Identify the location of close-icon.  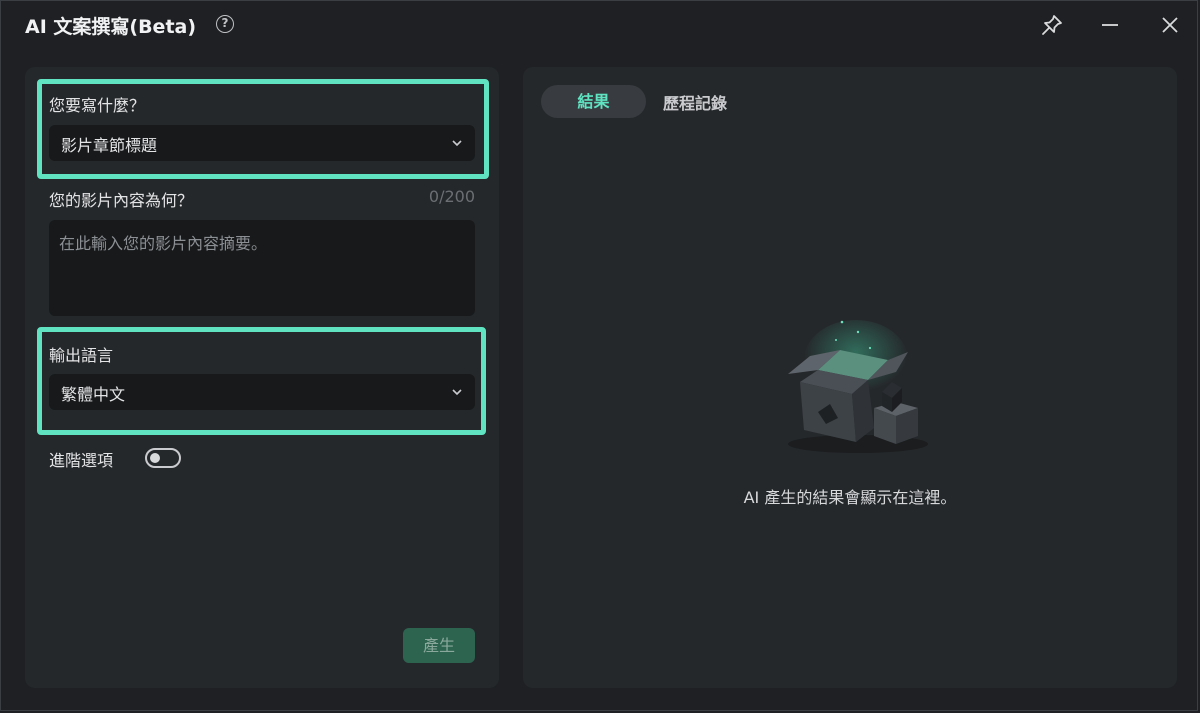
(1170, 25).